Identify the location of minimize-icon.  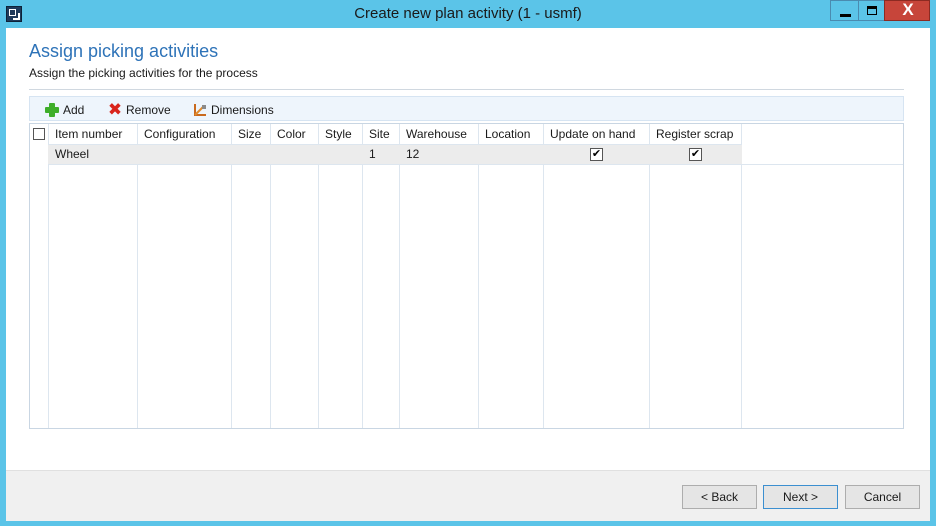
(845, 15).